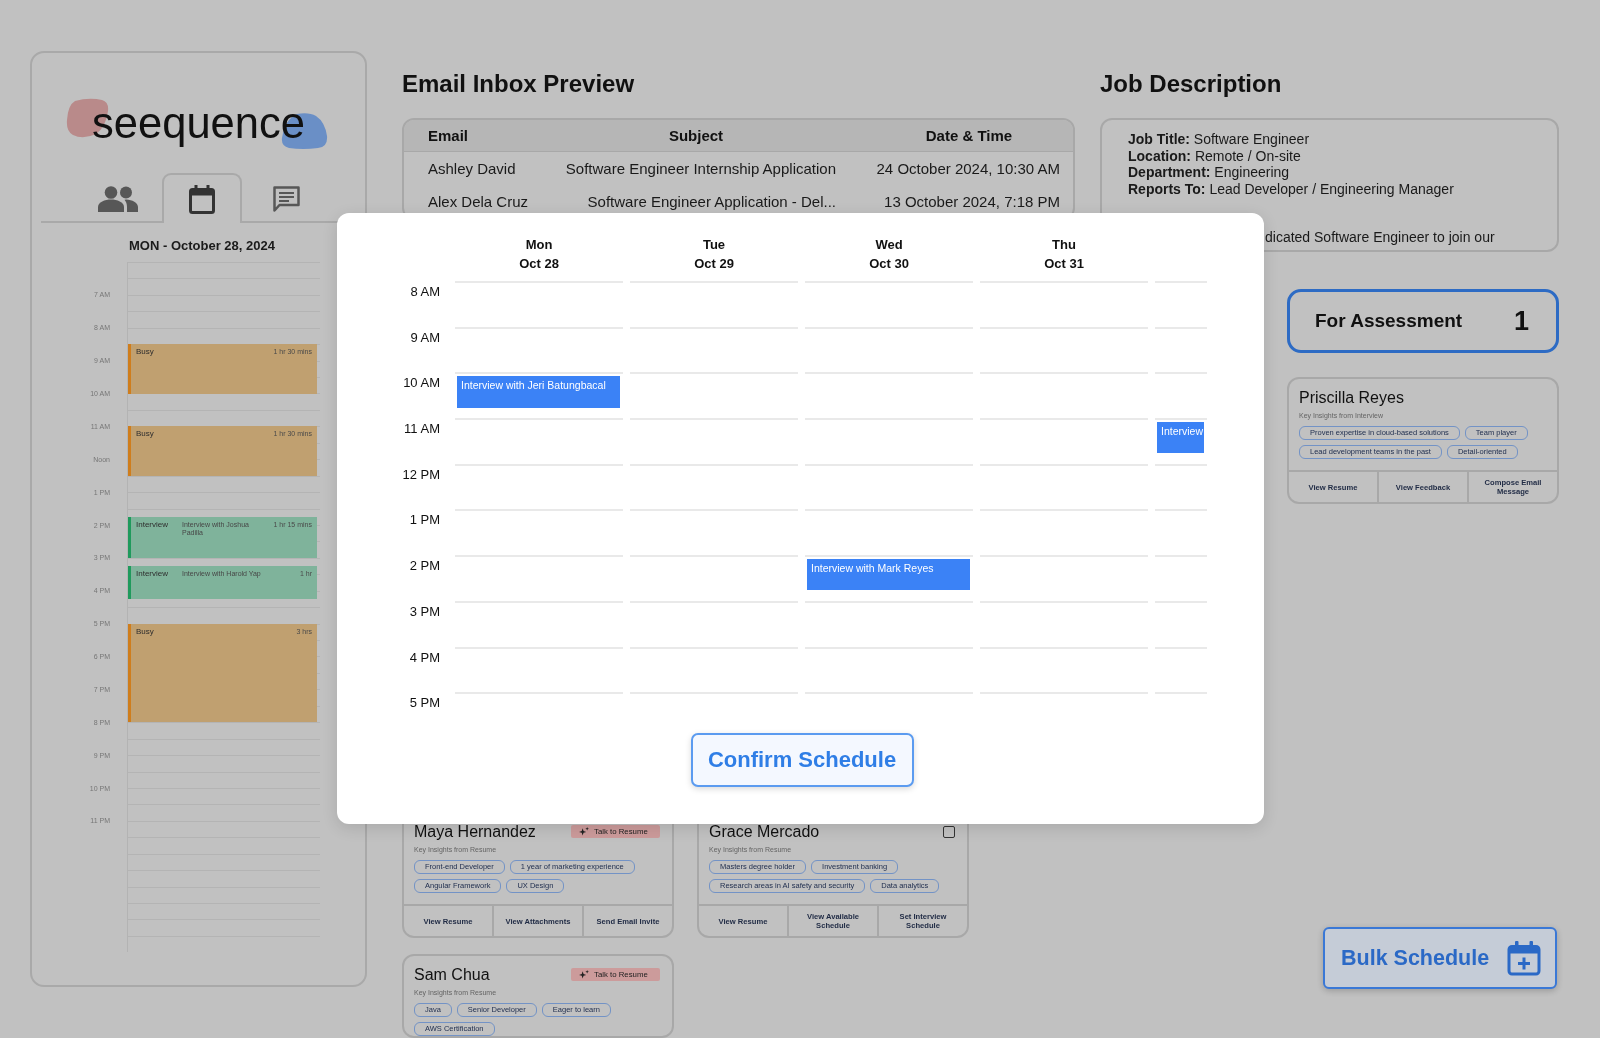 The height and width of the screenshot is (1038, 1600). What do you see at coordinates (764, 831) in the screenshot?
I see `candidate-name: Grace Mercado` at bounding box center [764, 831].